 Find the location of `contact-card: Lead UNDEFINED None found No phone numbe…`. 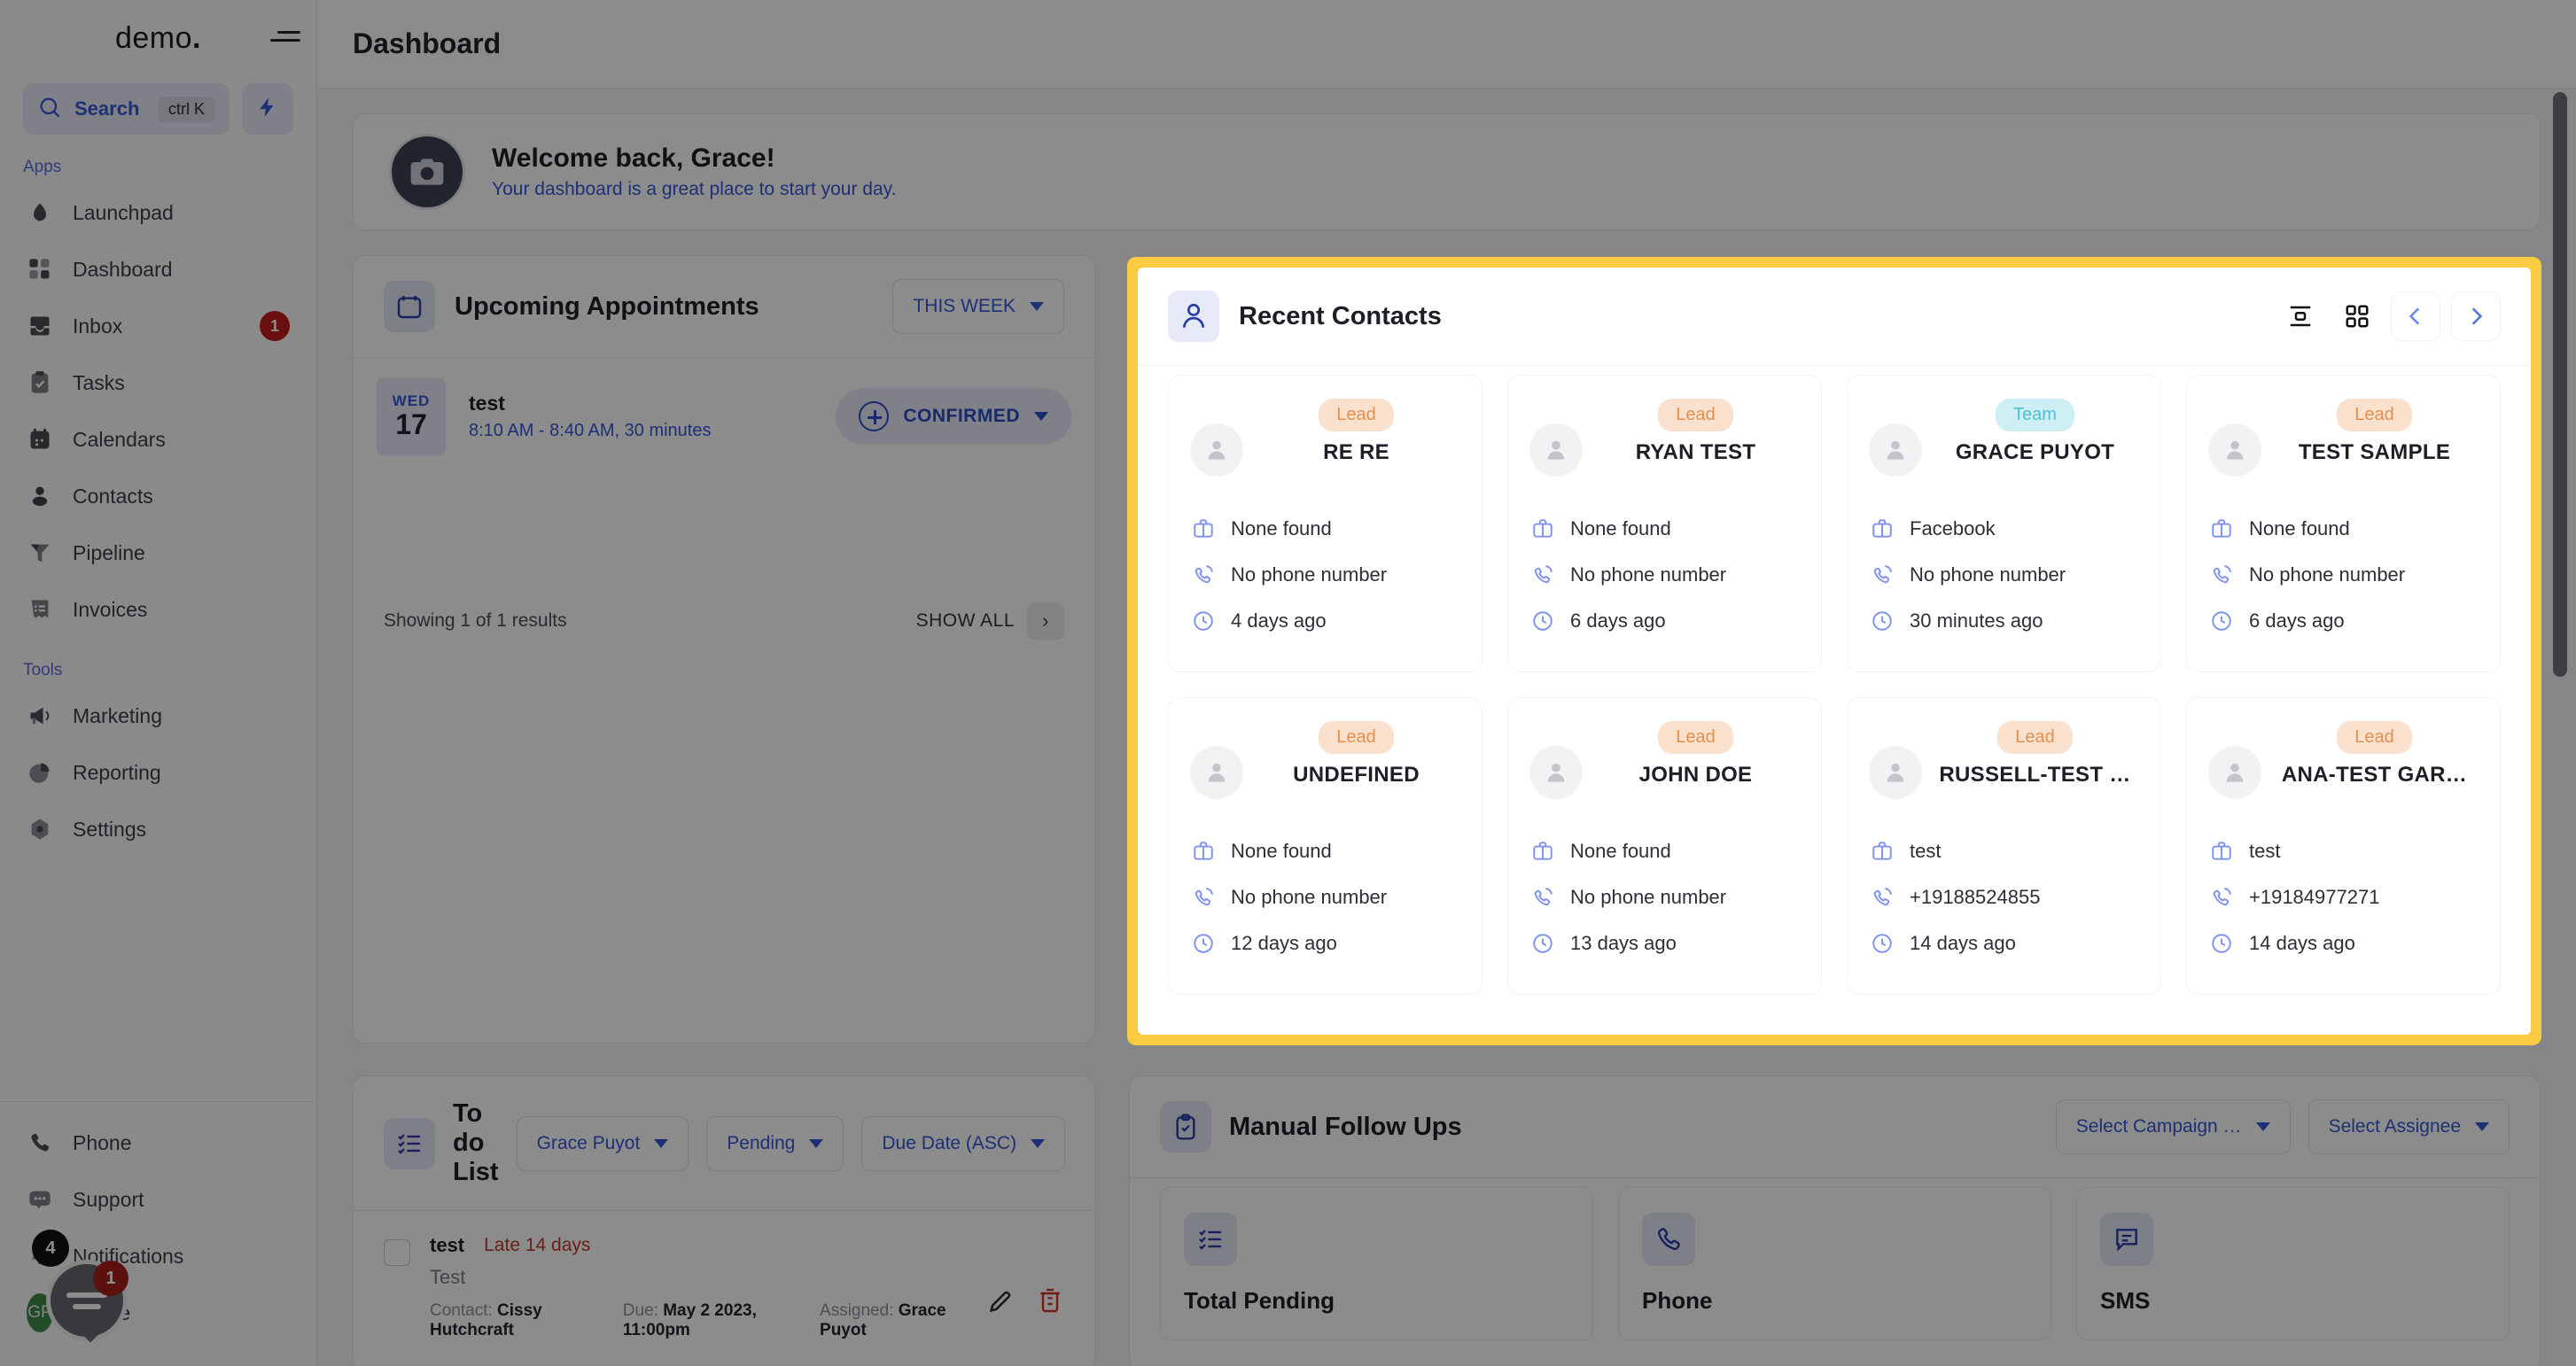

contact-card: Lead UNDEFINED None found No phone numbe… is located at coordinates (1325, 846).